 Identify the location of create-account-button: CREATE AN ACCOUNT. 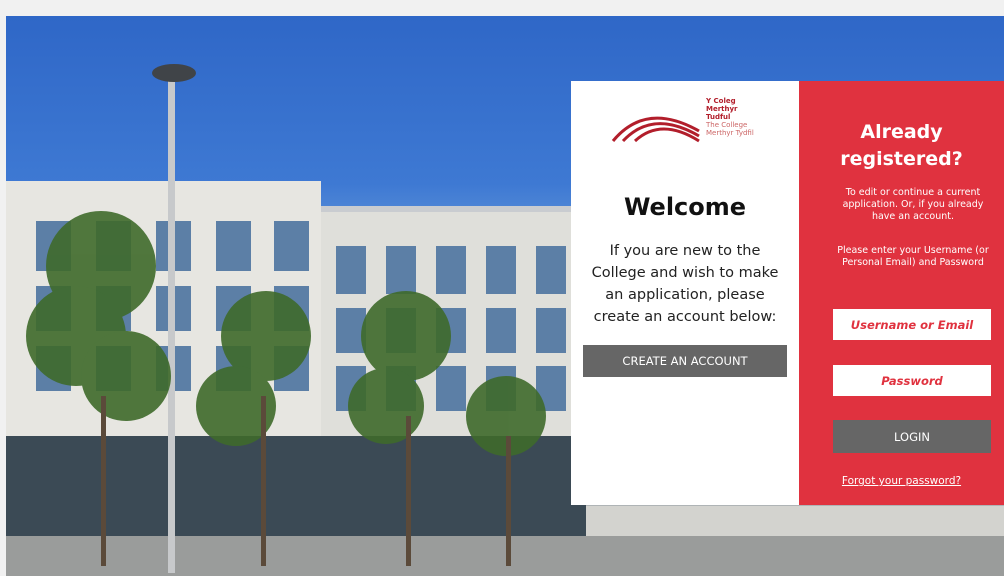
(685, 361).